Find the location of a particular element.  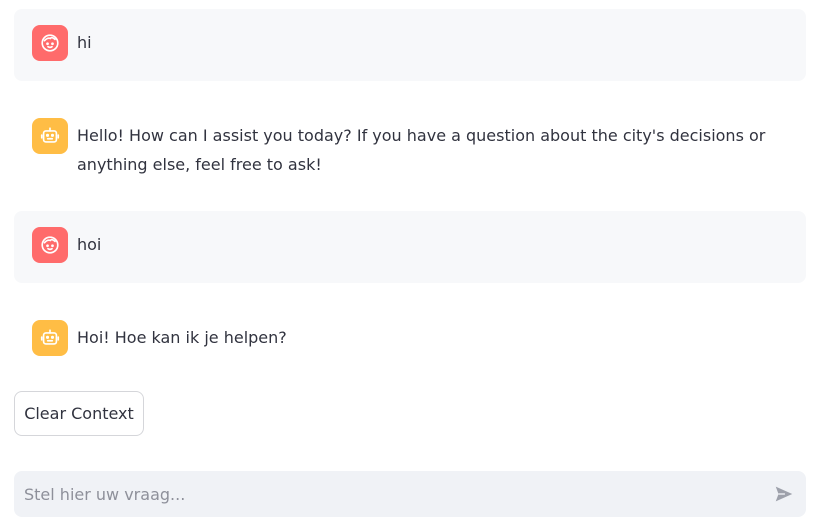

send-icon is located at coordinates (784, 494).